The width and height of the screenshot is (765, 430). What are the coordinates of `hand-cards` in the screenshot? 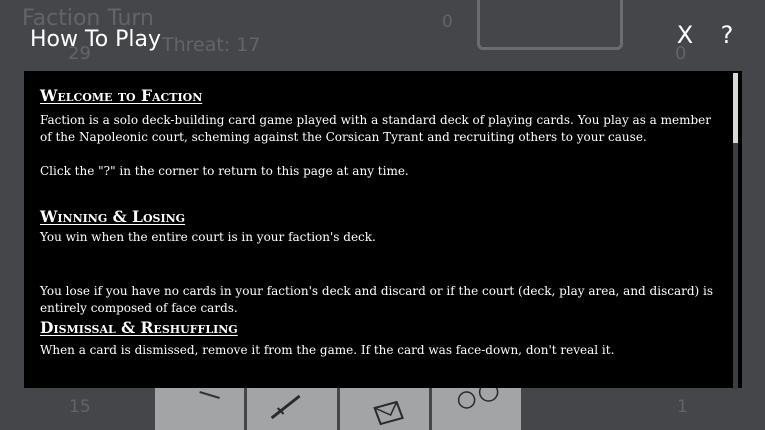 It's located at (338, 409).